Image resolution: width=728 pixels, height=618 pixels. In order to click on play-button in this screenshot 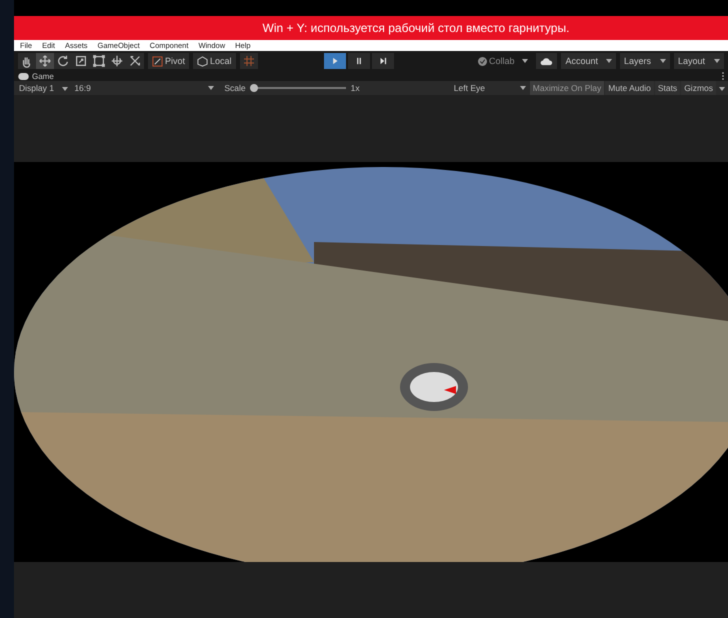, I will do `click(335, 61)`.